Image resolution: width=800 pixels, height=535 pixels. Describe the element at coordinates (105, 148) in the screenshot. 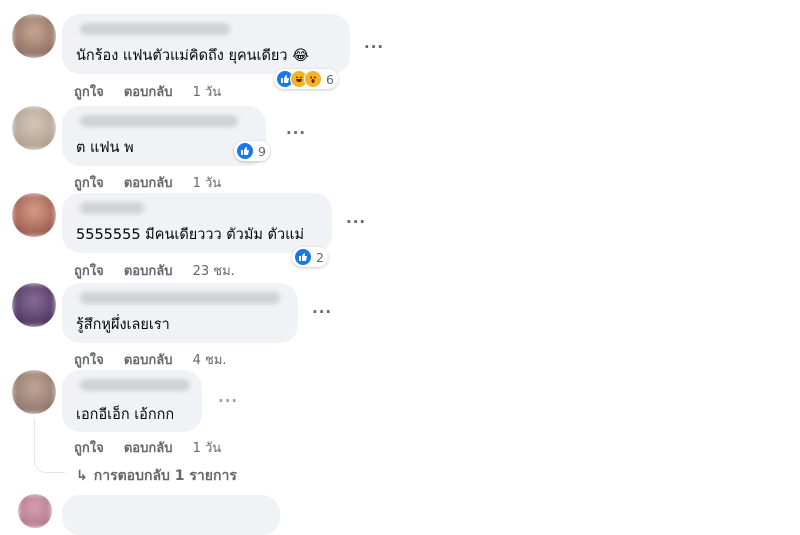

I see `comment-text: ต แฟน พ` at that location.